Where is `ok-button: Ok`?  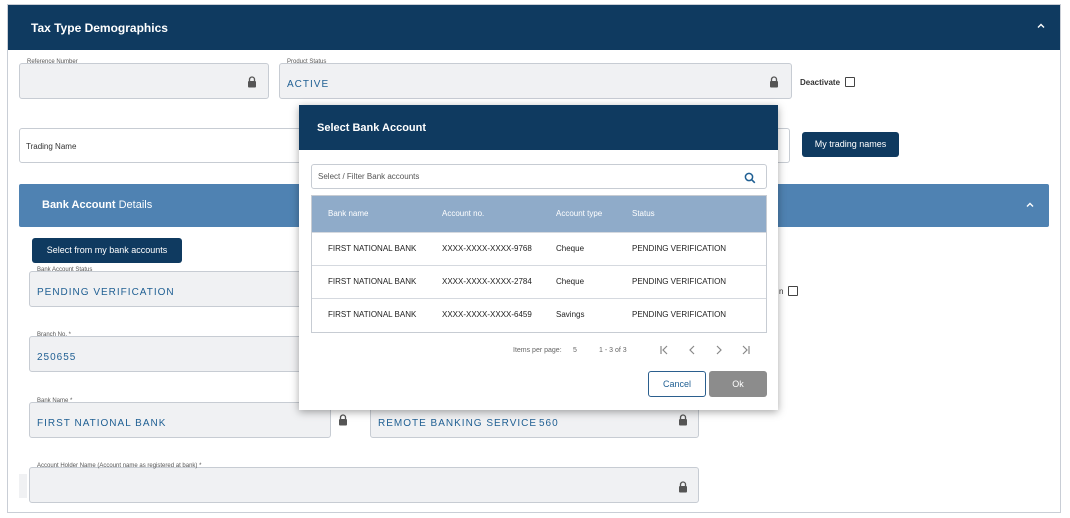 ok-button: Ok is located at coordinates (738, 384).